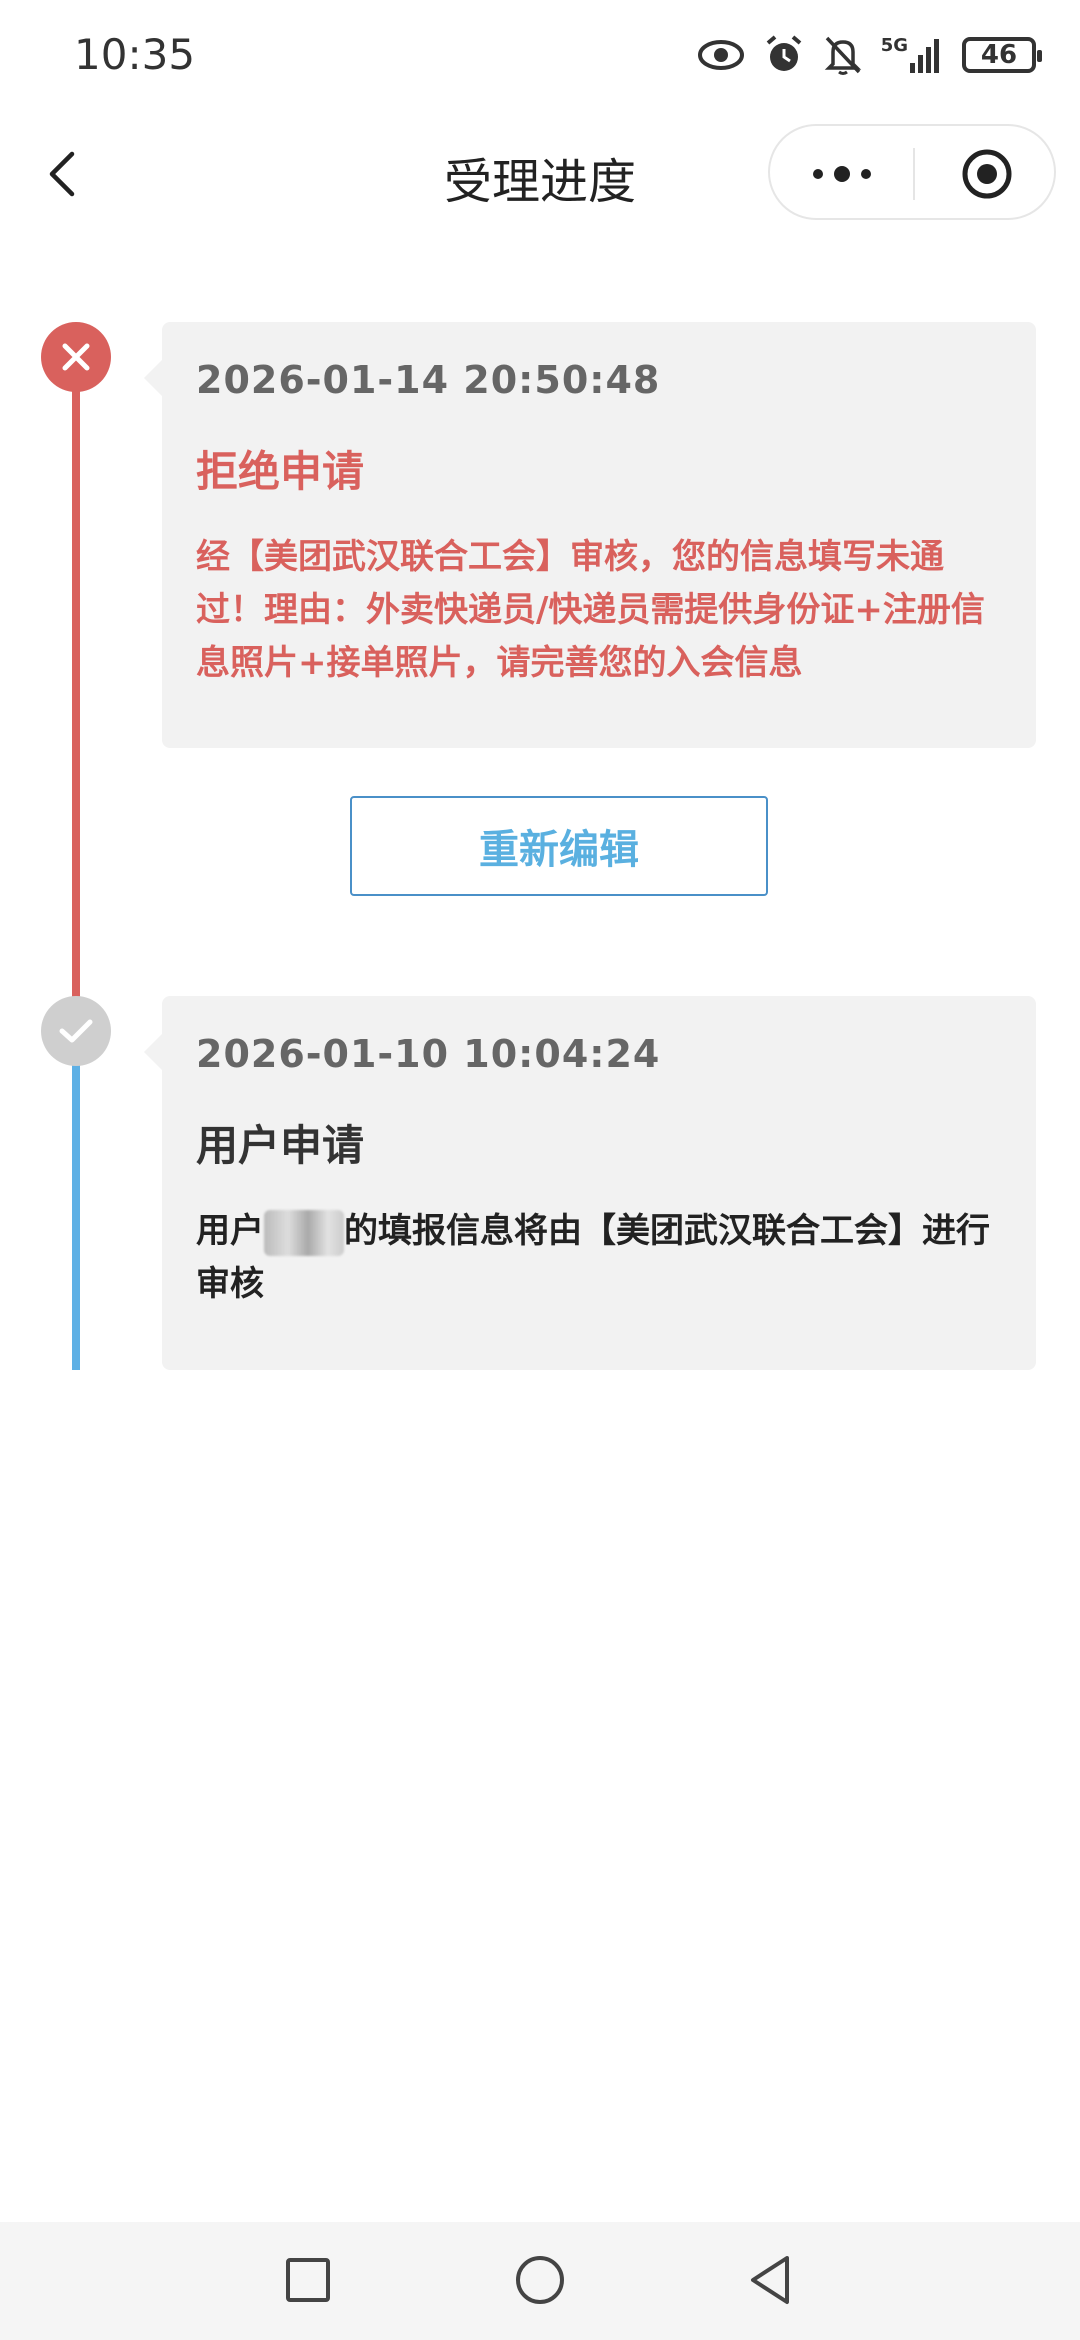 This screenshot has width=1080, height=2340. I want to click on status-bar: 10:35 5G 46, so click(540, 60).